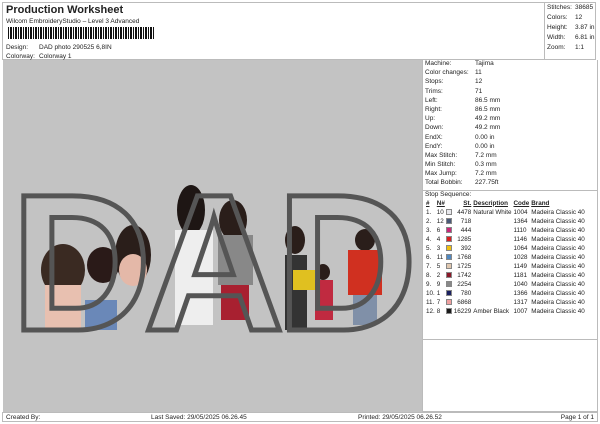  I want to click on info-row-value: 12, so click(479, 82).